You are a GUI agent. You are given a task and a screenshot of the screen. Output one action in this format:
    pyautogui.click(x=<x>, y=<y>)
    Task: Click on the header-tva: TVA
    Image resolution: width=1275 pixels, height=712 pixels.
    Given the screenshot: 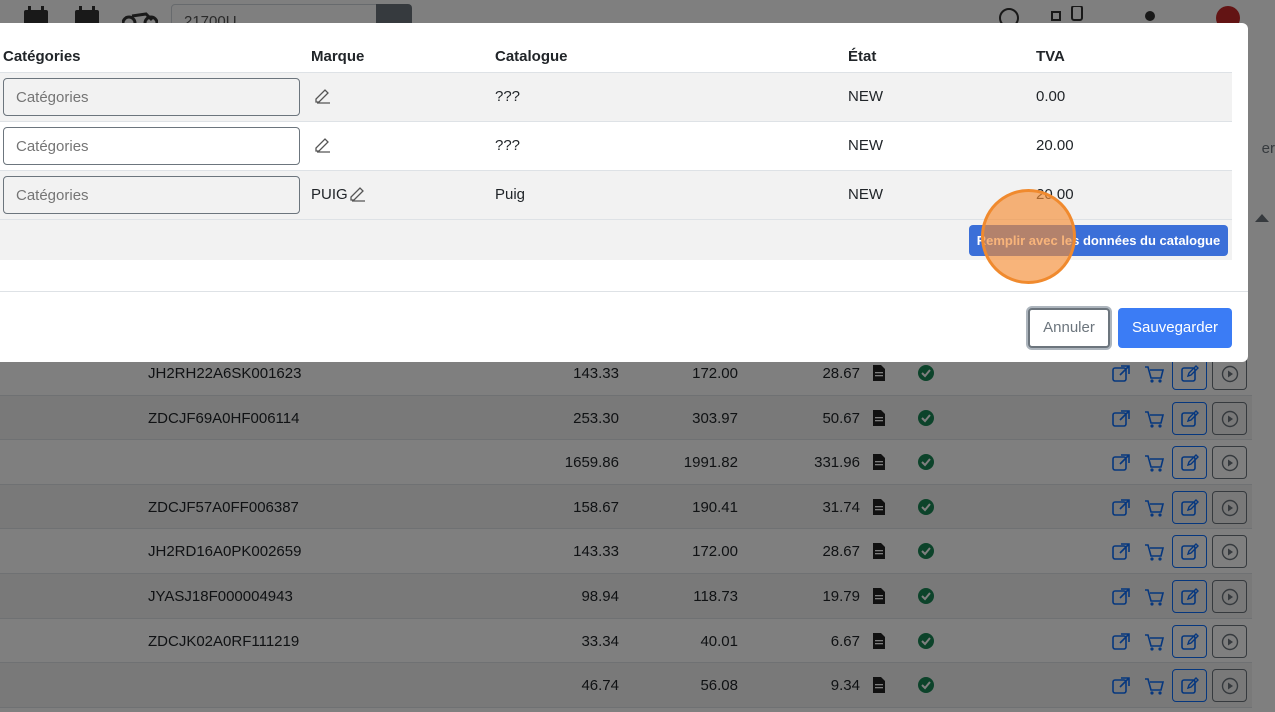 What is the action you would take?
    pyautogui.click(x=1050, y=56)
    